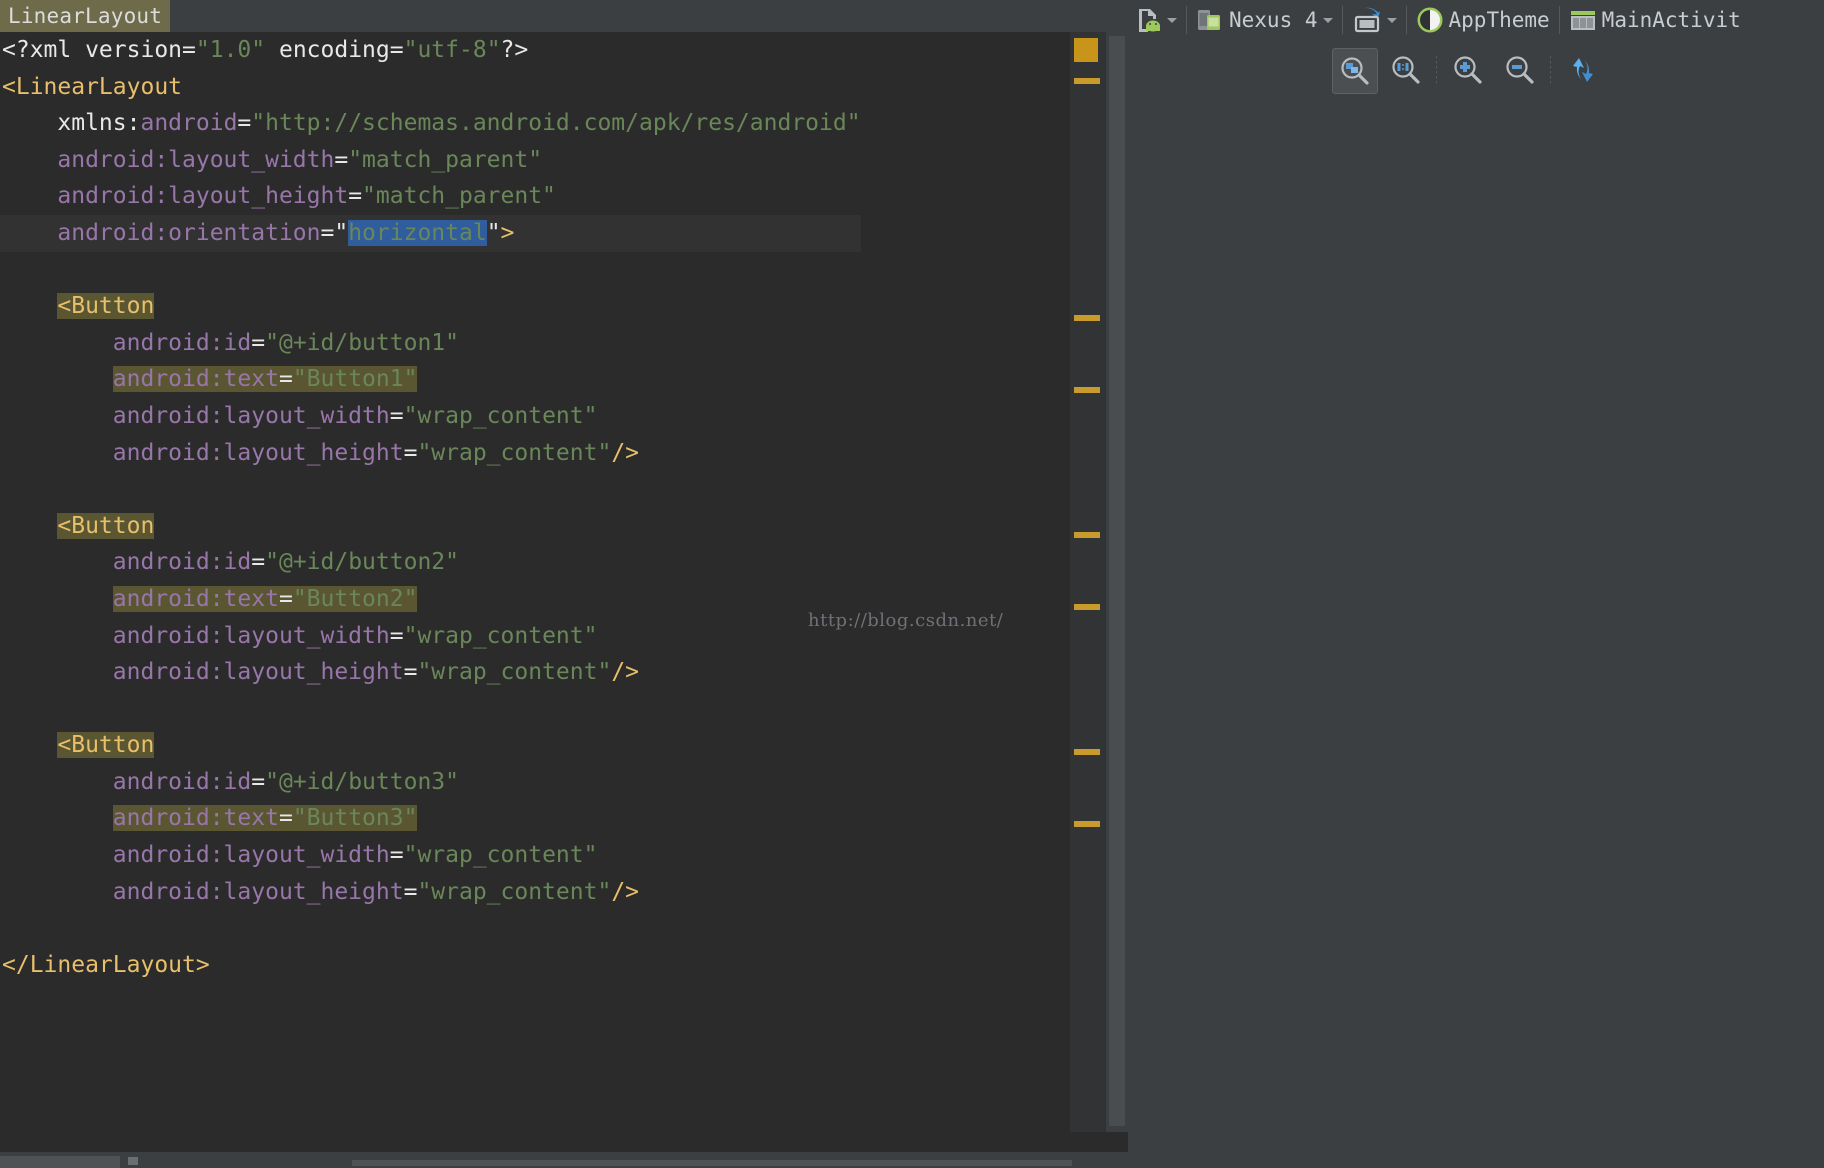  I want to click on code-token: >, so click(507, 232).